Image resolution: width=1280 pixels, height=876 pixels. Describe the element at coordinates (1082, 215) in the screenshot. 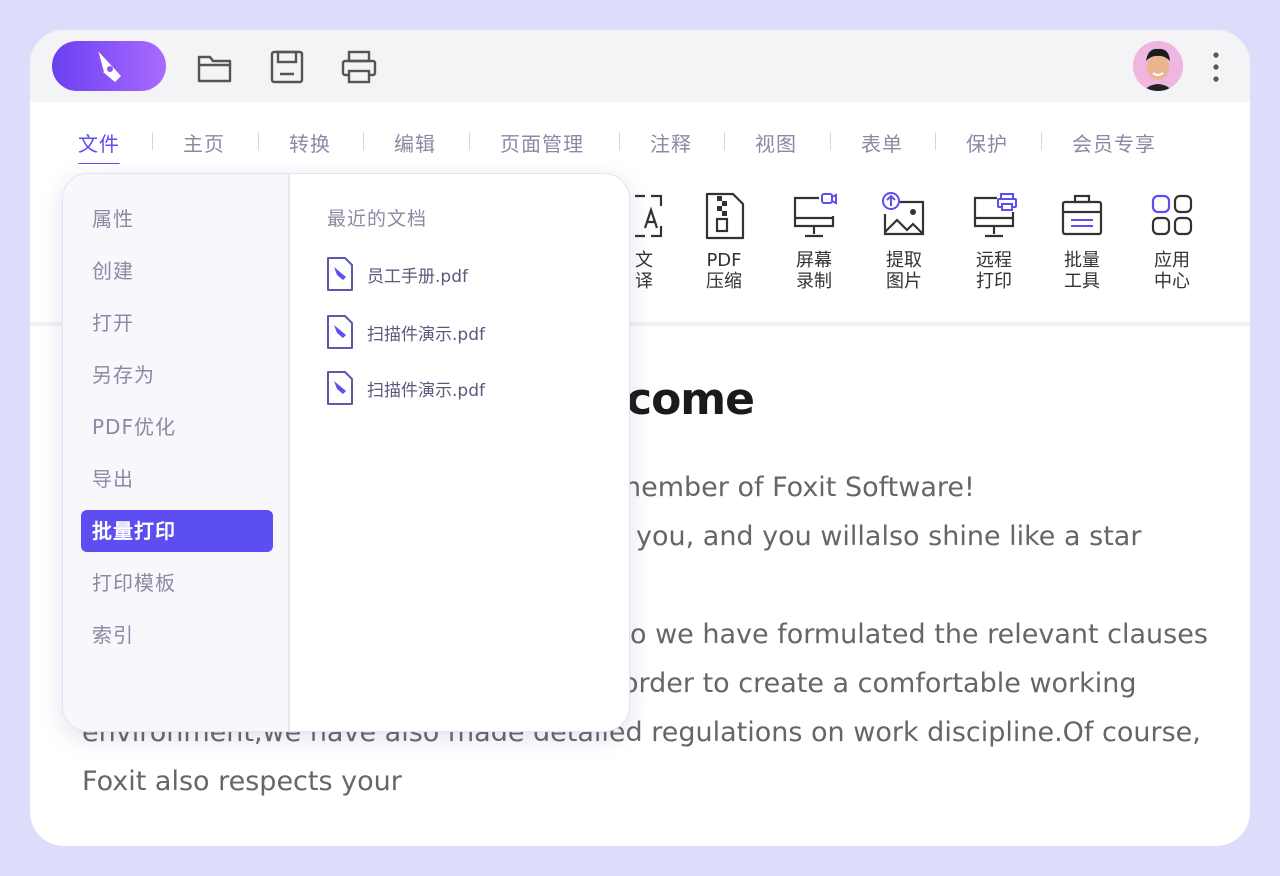

I see `batch-tool-icon` at that location.